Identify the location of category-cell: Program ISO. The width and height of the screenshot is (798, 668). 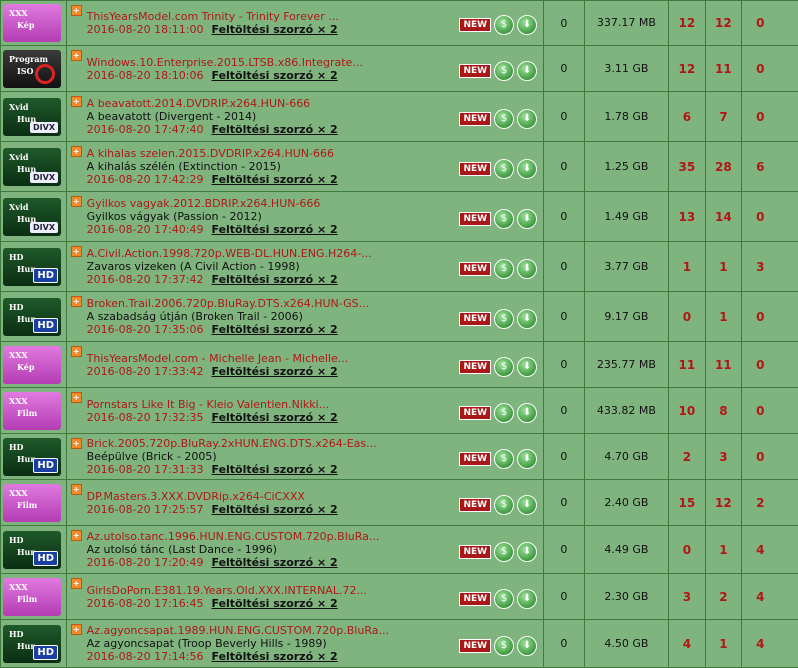
(34, 69).